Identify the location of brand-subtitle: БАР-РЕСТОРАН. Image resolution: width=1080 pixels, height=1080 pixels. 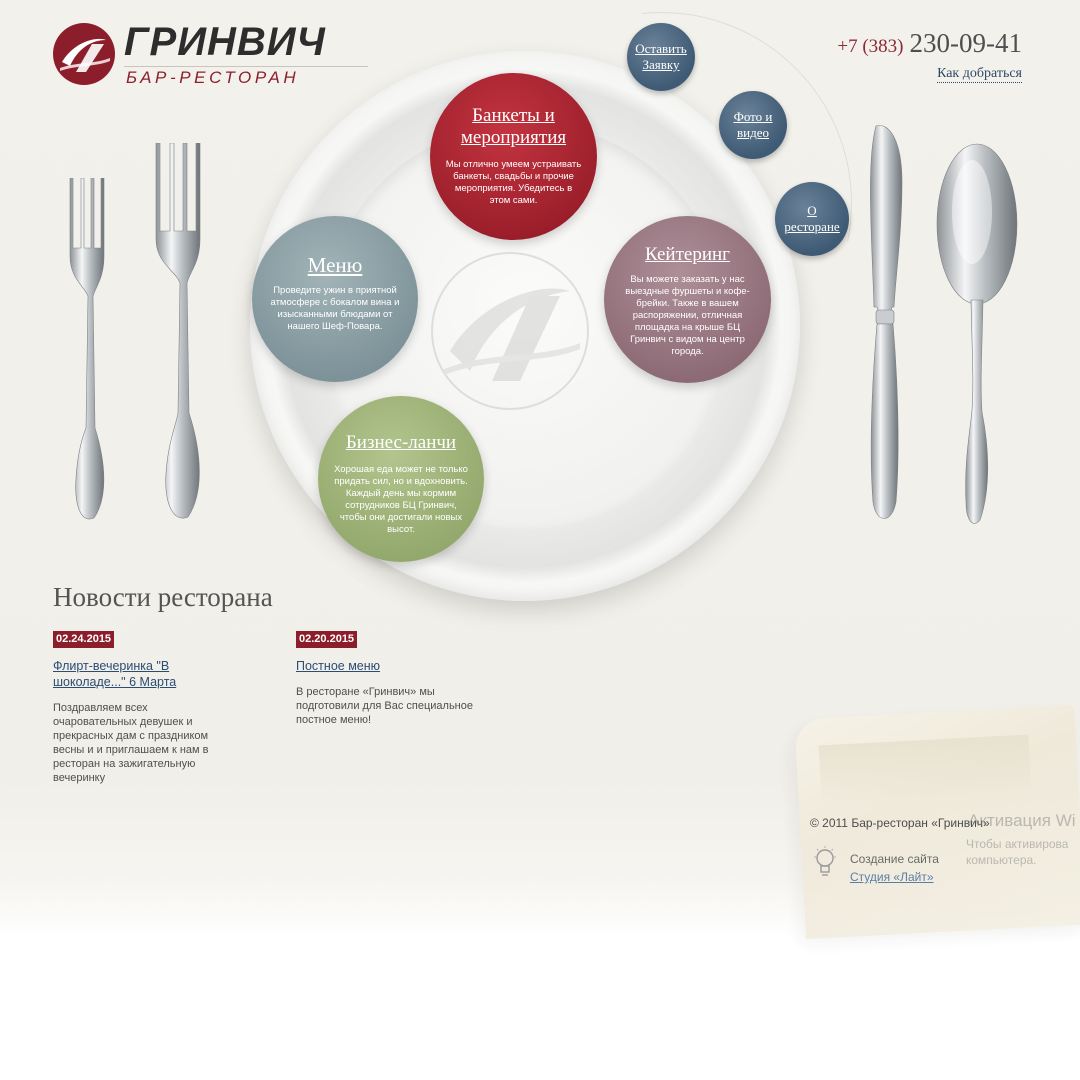
(213, 77).